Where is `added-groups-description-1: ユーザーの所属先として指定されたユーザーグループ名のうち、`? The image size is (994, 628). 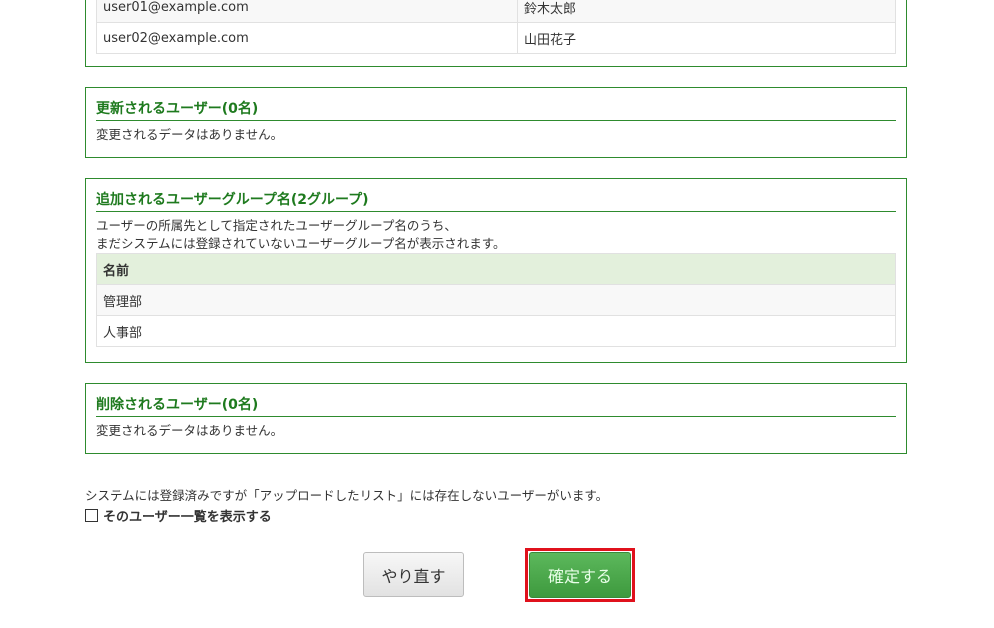
added-groups-description-1: ユーザーの所属先として指定されたユーザーグループ名のうち、 is located at coordinates (276, 225).